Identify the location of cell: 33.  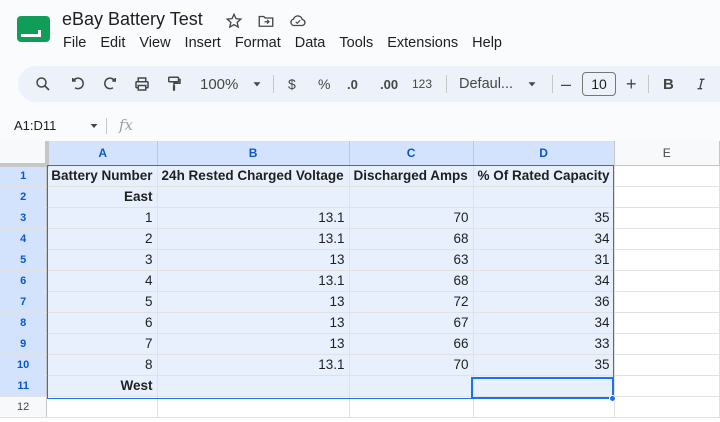
(544, 344).